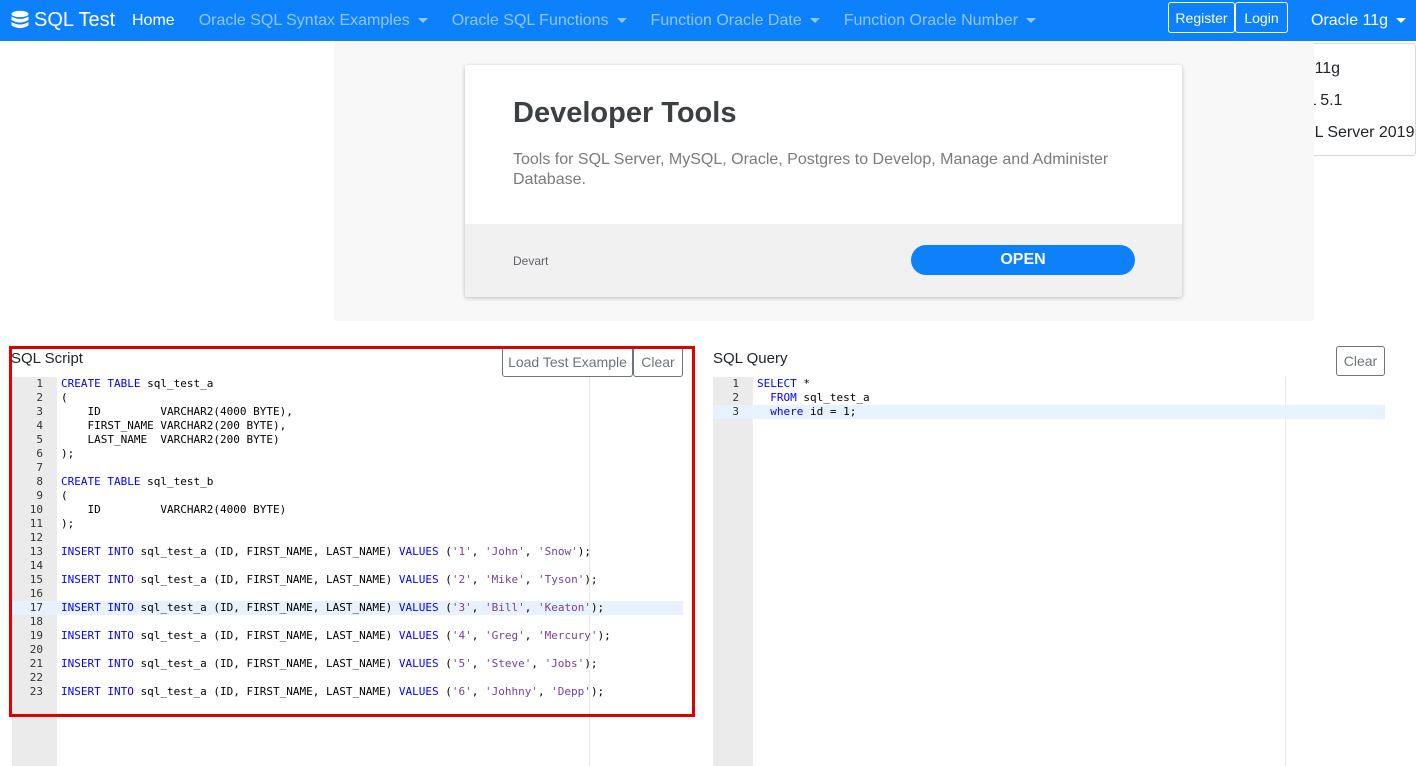 The height and width of the screenshot is (766, 1416). Describe the element at coordinates (36, 579) in the screenshot. I see `line-number: 15` at that location.